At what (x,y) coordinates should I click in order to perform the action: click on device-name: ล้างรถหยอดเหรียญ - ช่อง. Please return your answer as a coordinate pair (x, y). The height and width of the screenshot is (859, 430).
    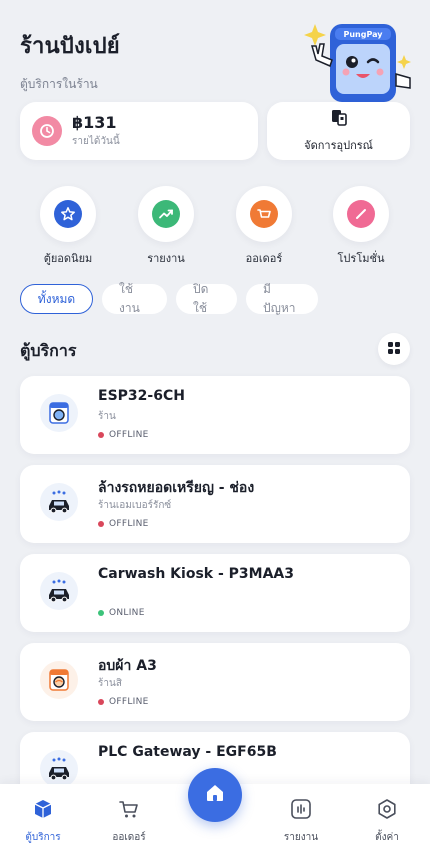
    Looking at the image, I should click on (176, 488).